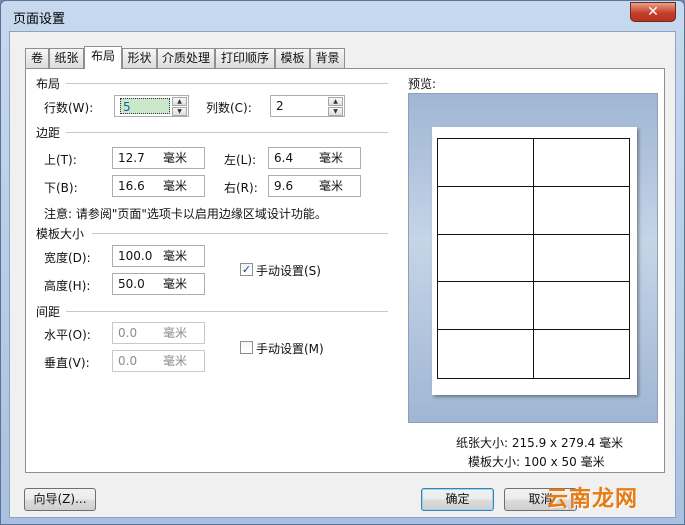 Image resolution: width=685 pixels, height=525 pixels. I want to click on cols-value: 2, so click(301, 106).